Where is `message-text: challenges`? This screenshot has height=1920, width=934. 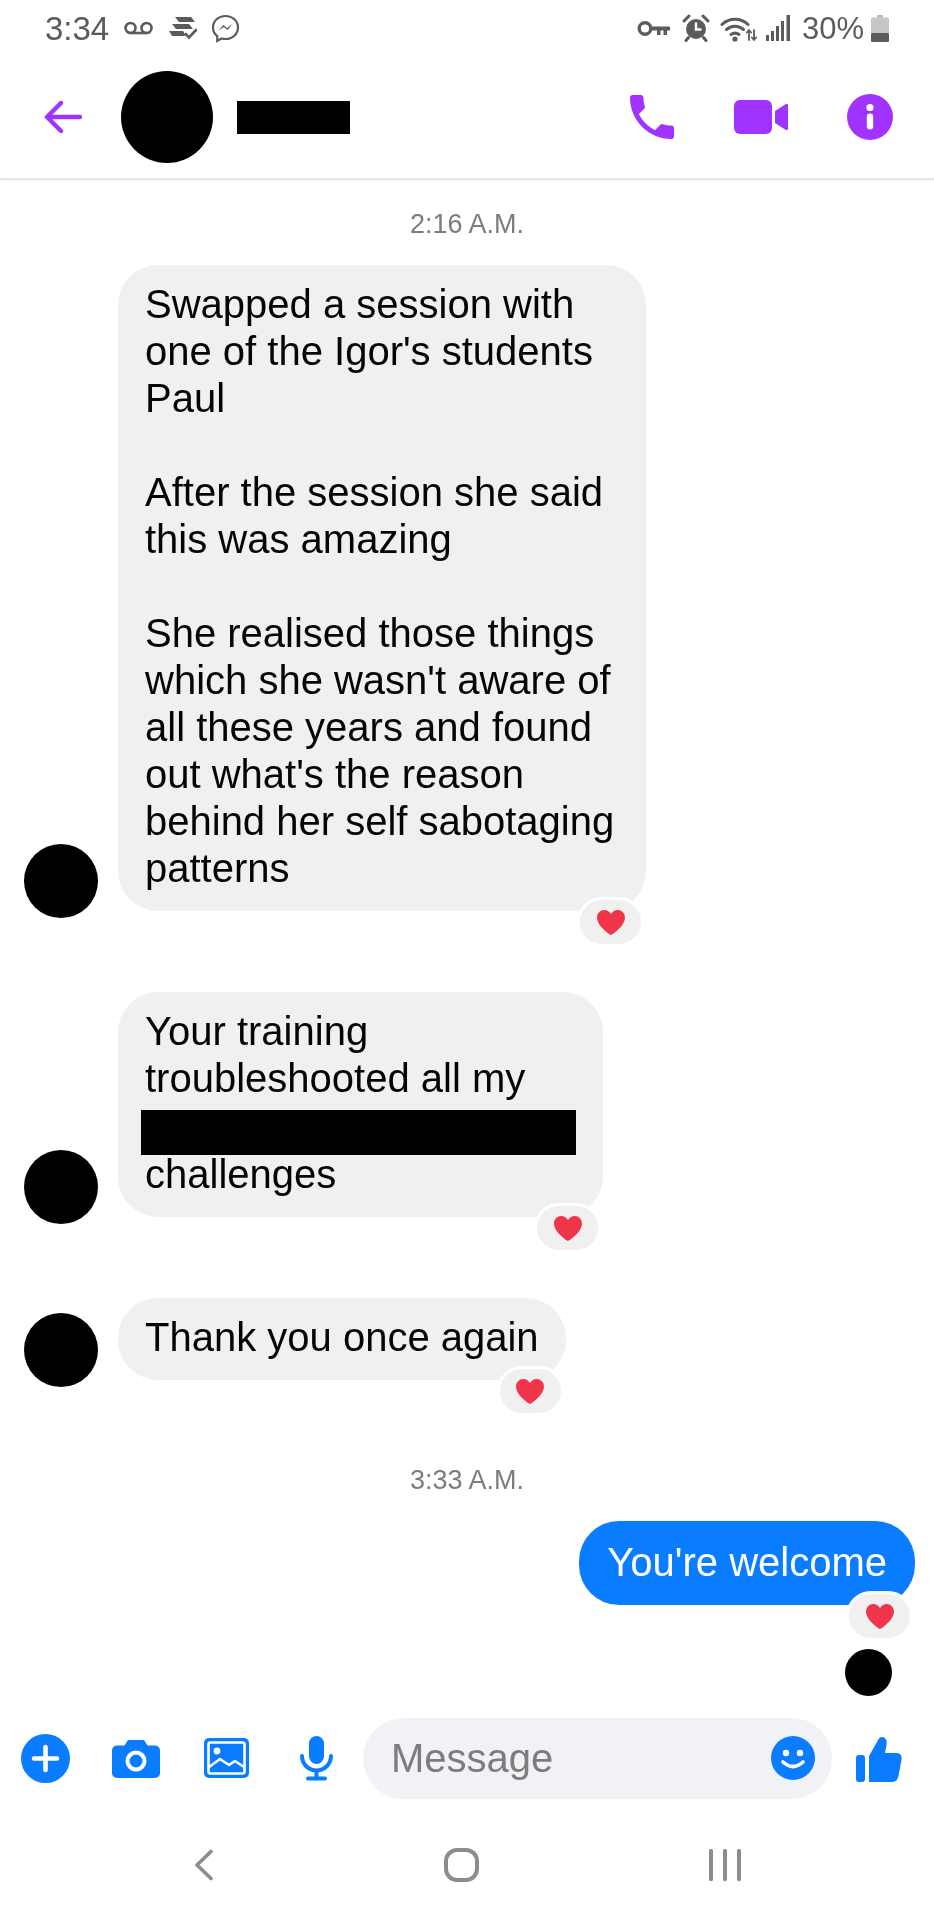 message-text: challenges is located at coordinates (241, 1174).